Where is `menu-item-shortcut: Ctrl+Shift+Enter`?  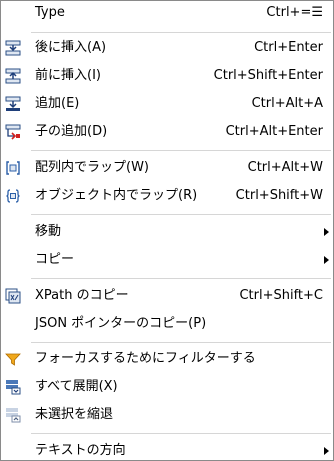 menu-item-shortcut: Ctrl+Shift+Enter is located at coordinates (268, 75).